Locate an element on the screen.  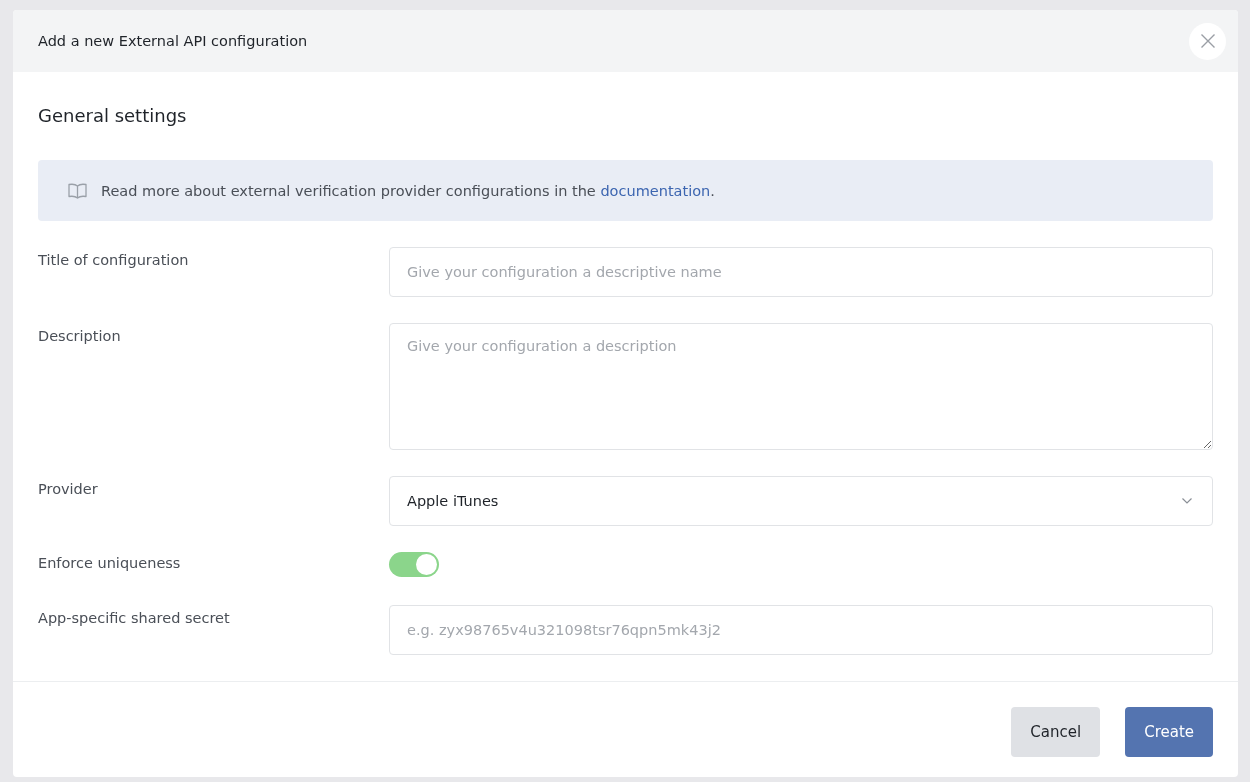
book-icon is located at coordinates (77, 190).